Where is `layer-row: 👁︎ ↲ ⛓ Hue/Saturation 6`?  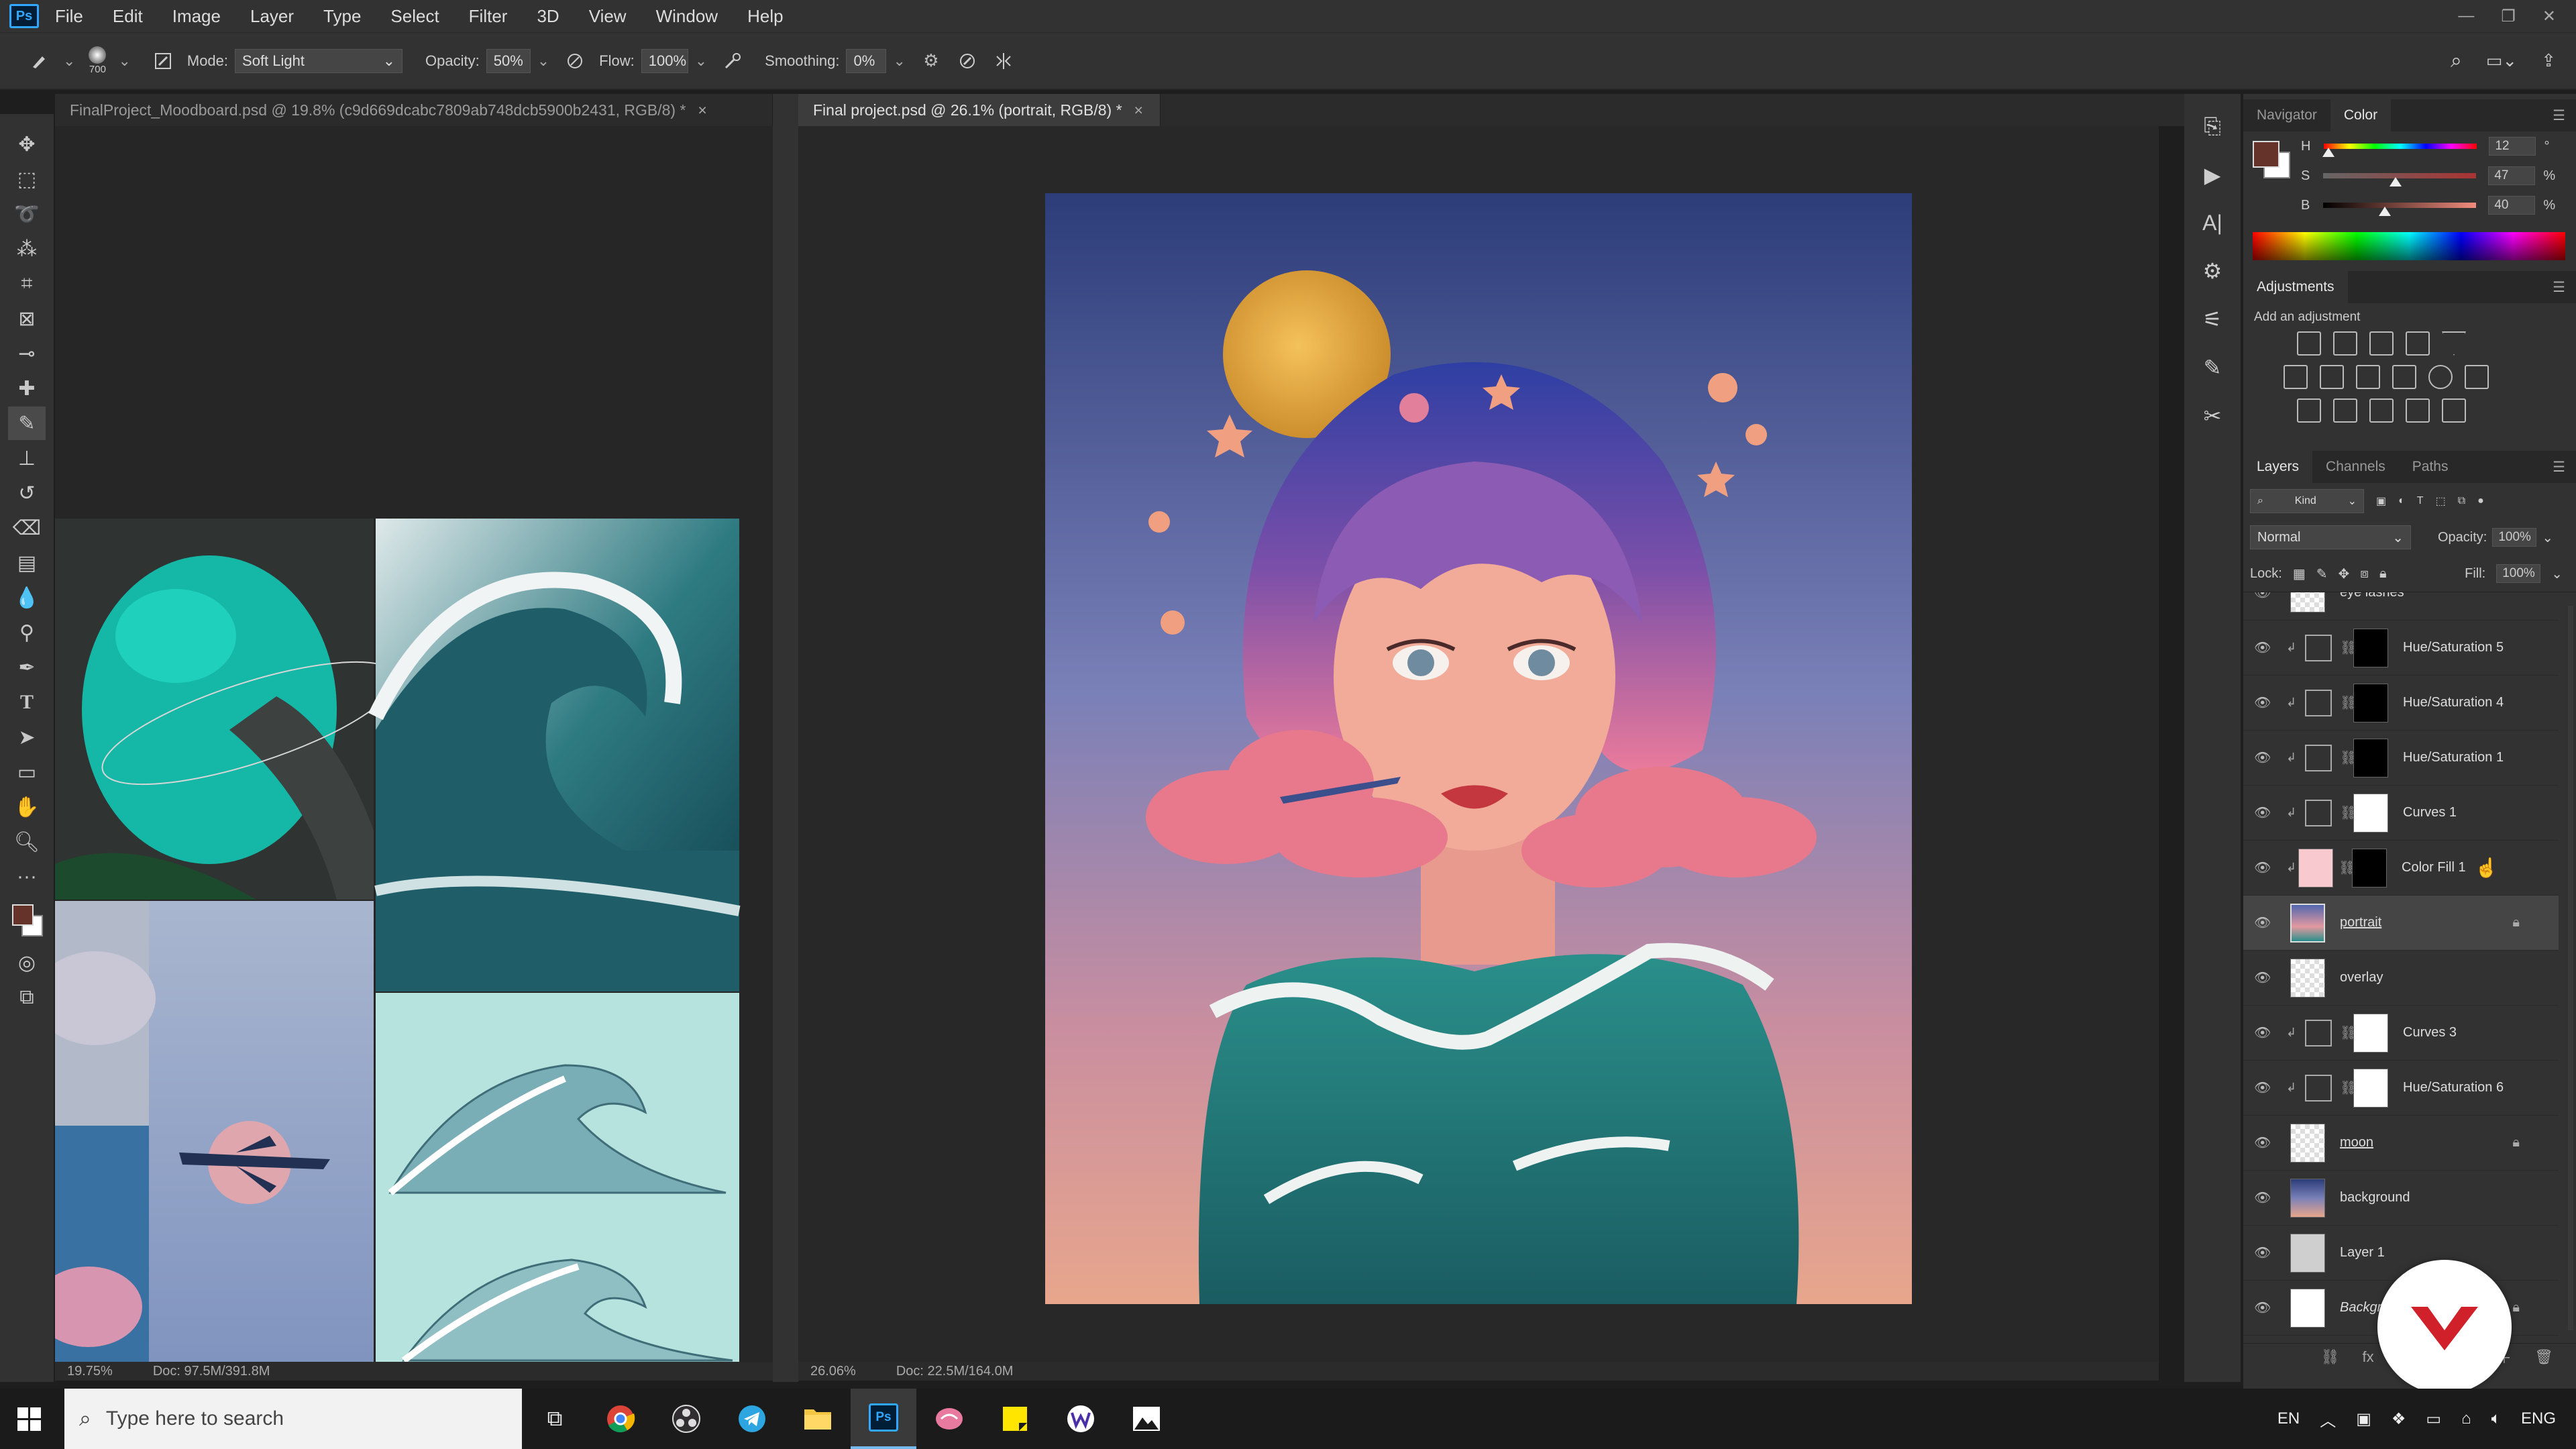
layer-row: 👁︎ ↲ ⛓ Hue/Saturation 6 is located at coordinates (2401, 1088).